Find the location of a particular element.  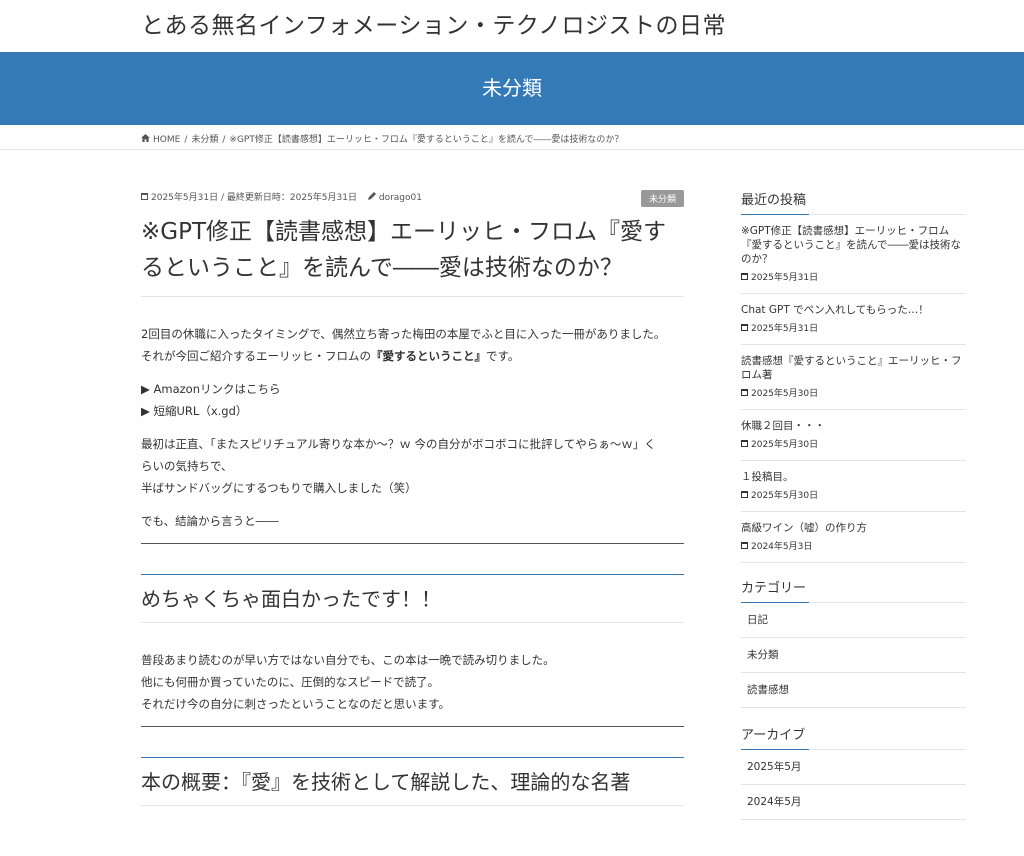

archives-list: 2025年5月 2024年5月 is located at coordinates (853, 785).